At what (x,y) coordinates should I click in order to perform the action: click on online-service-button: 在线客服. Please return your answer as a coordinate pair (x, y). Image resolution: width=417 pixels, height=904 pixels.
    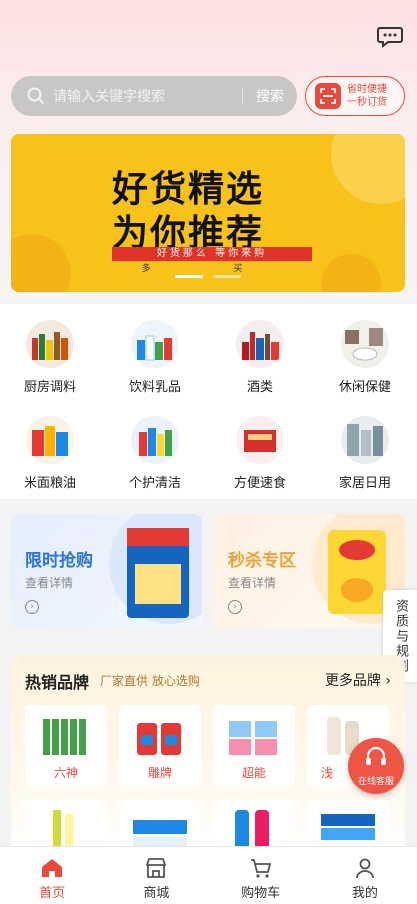
    Looking at the image, I should click on (376, 766).